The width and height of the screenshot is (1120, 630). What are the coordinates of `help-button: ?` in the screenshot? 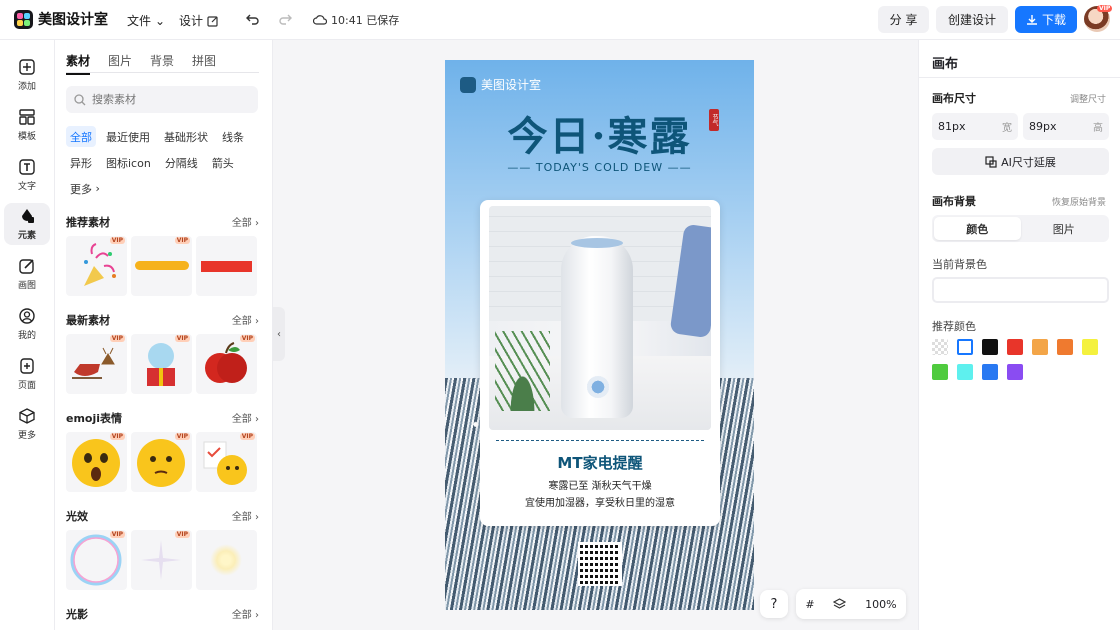 It's located at (774, 604).